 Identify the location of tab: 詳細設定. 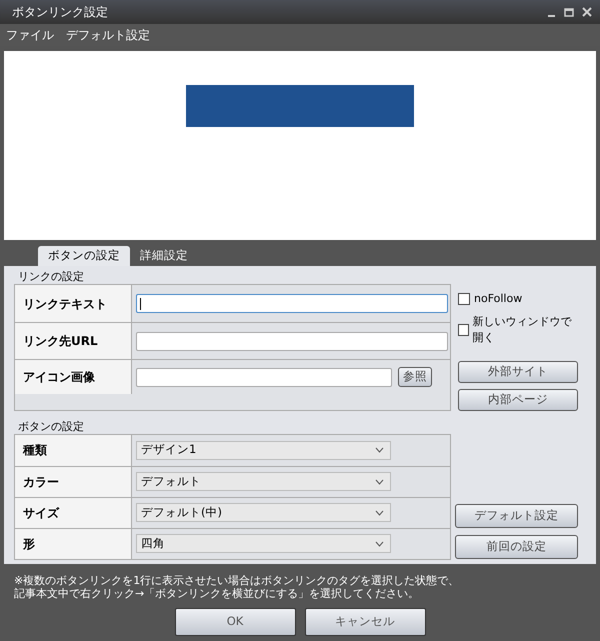
(164, 256).